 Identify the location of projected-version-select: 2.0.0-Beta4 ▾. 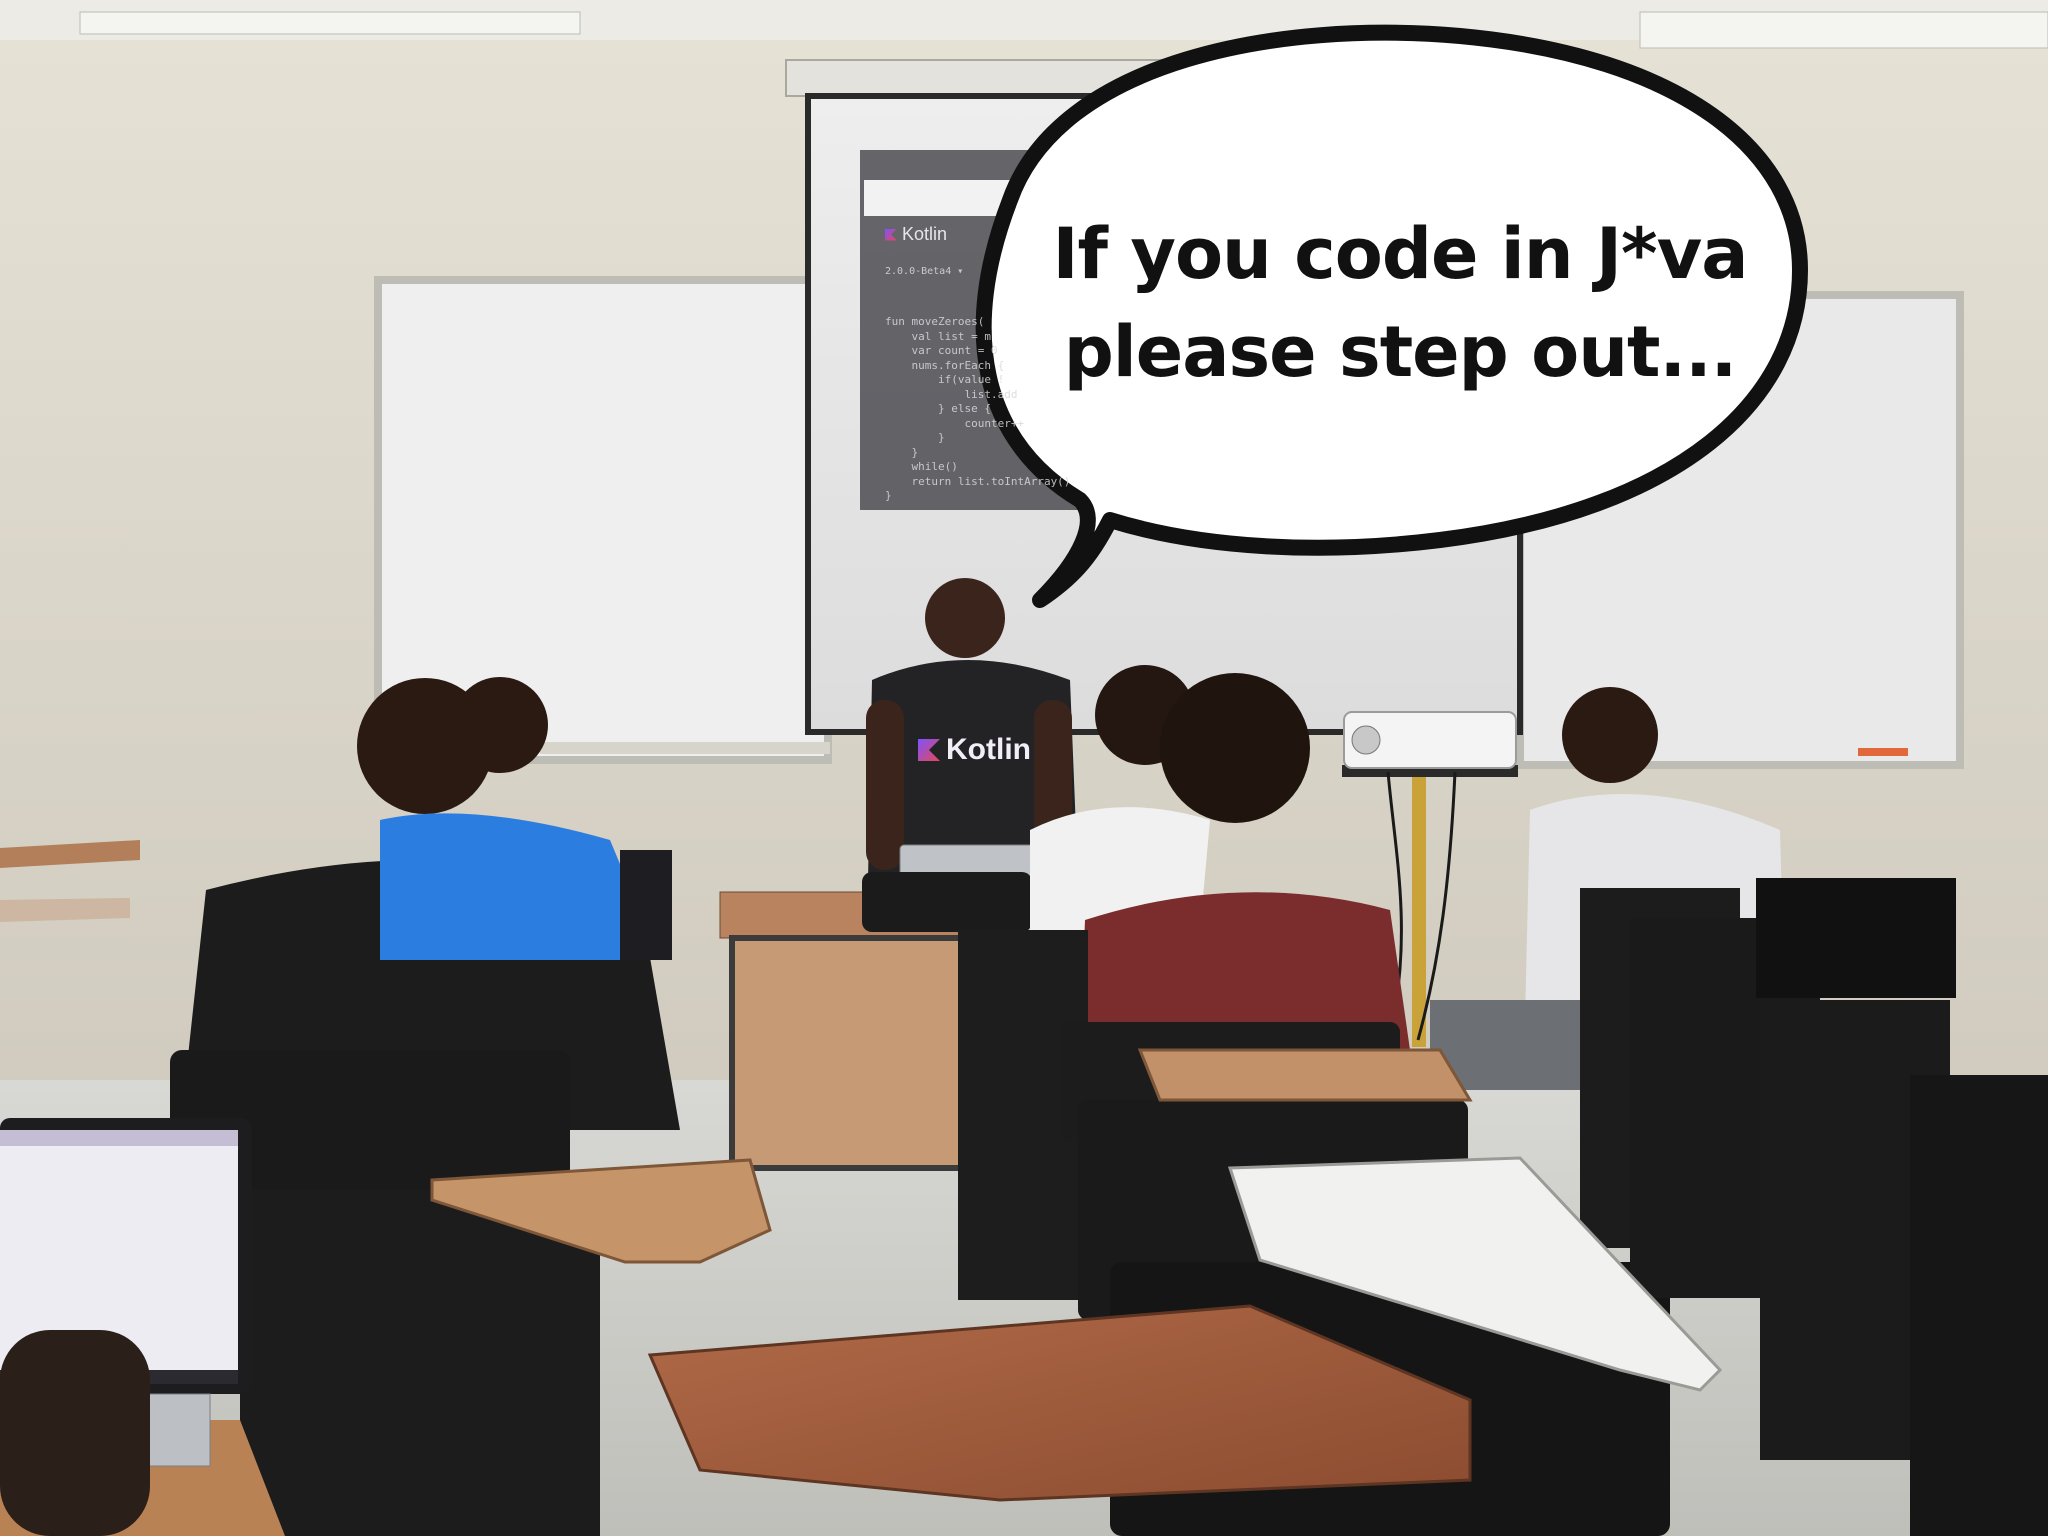
(924, 271).